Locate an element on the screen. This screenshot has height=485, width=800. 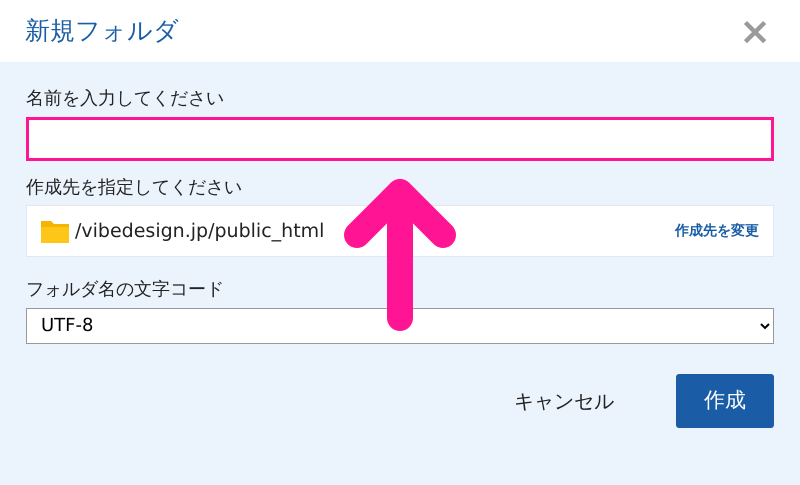
folder-path: /vibedesign.jp/public_html is located at coordinates (199, 231).